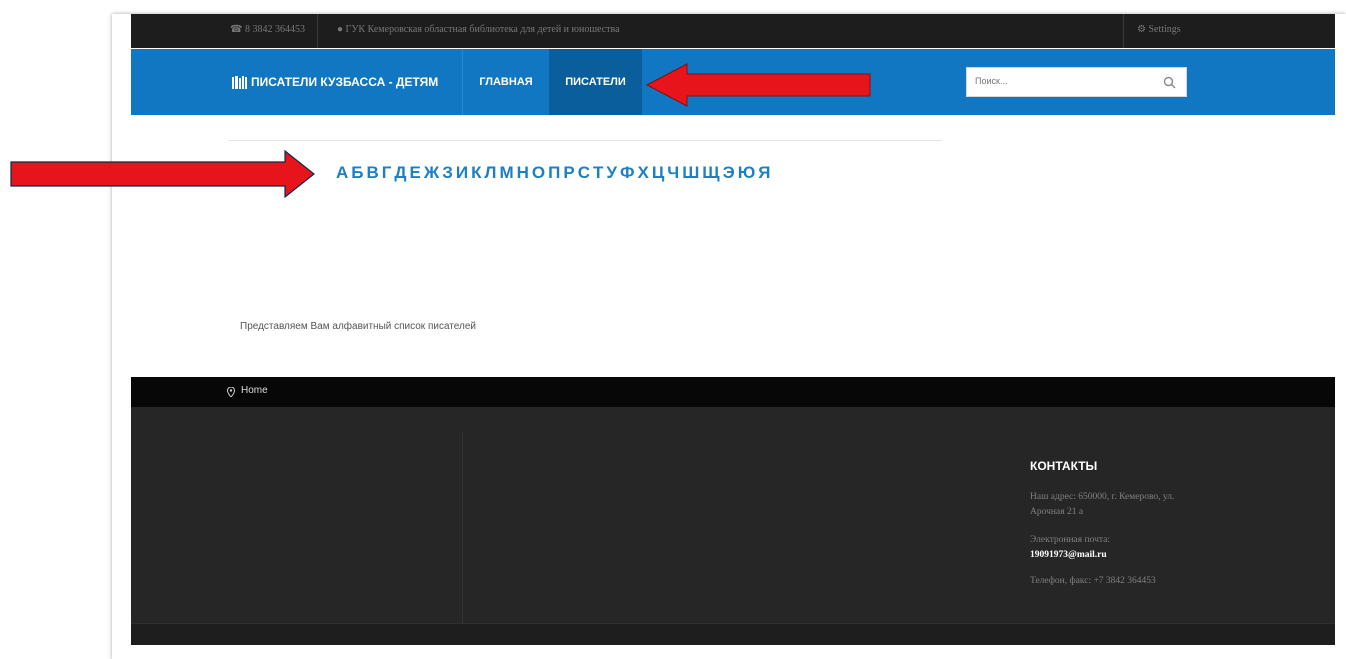  What do you see at coordinates (342, 173) in the screenshot?
I see `alphabet-letter-link: А` at bounding box center [342, 173].